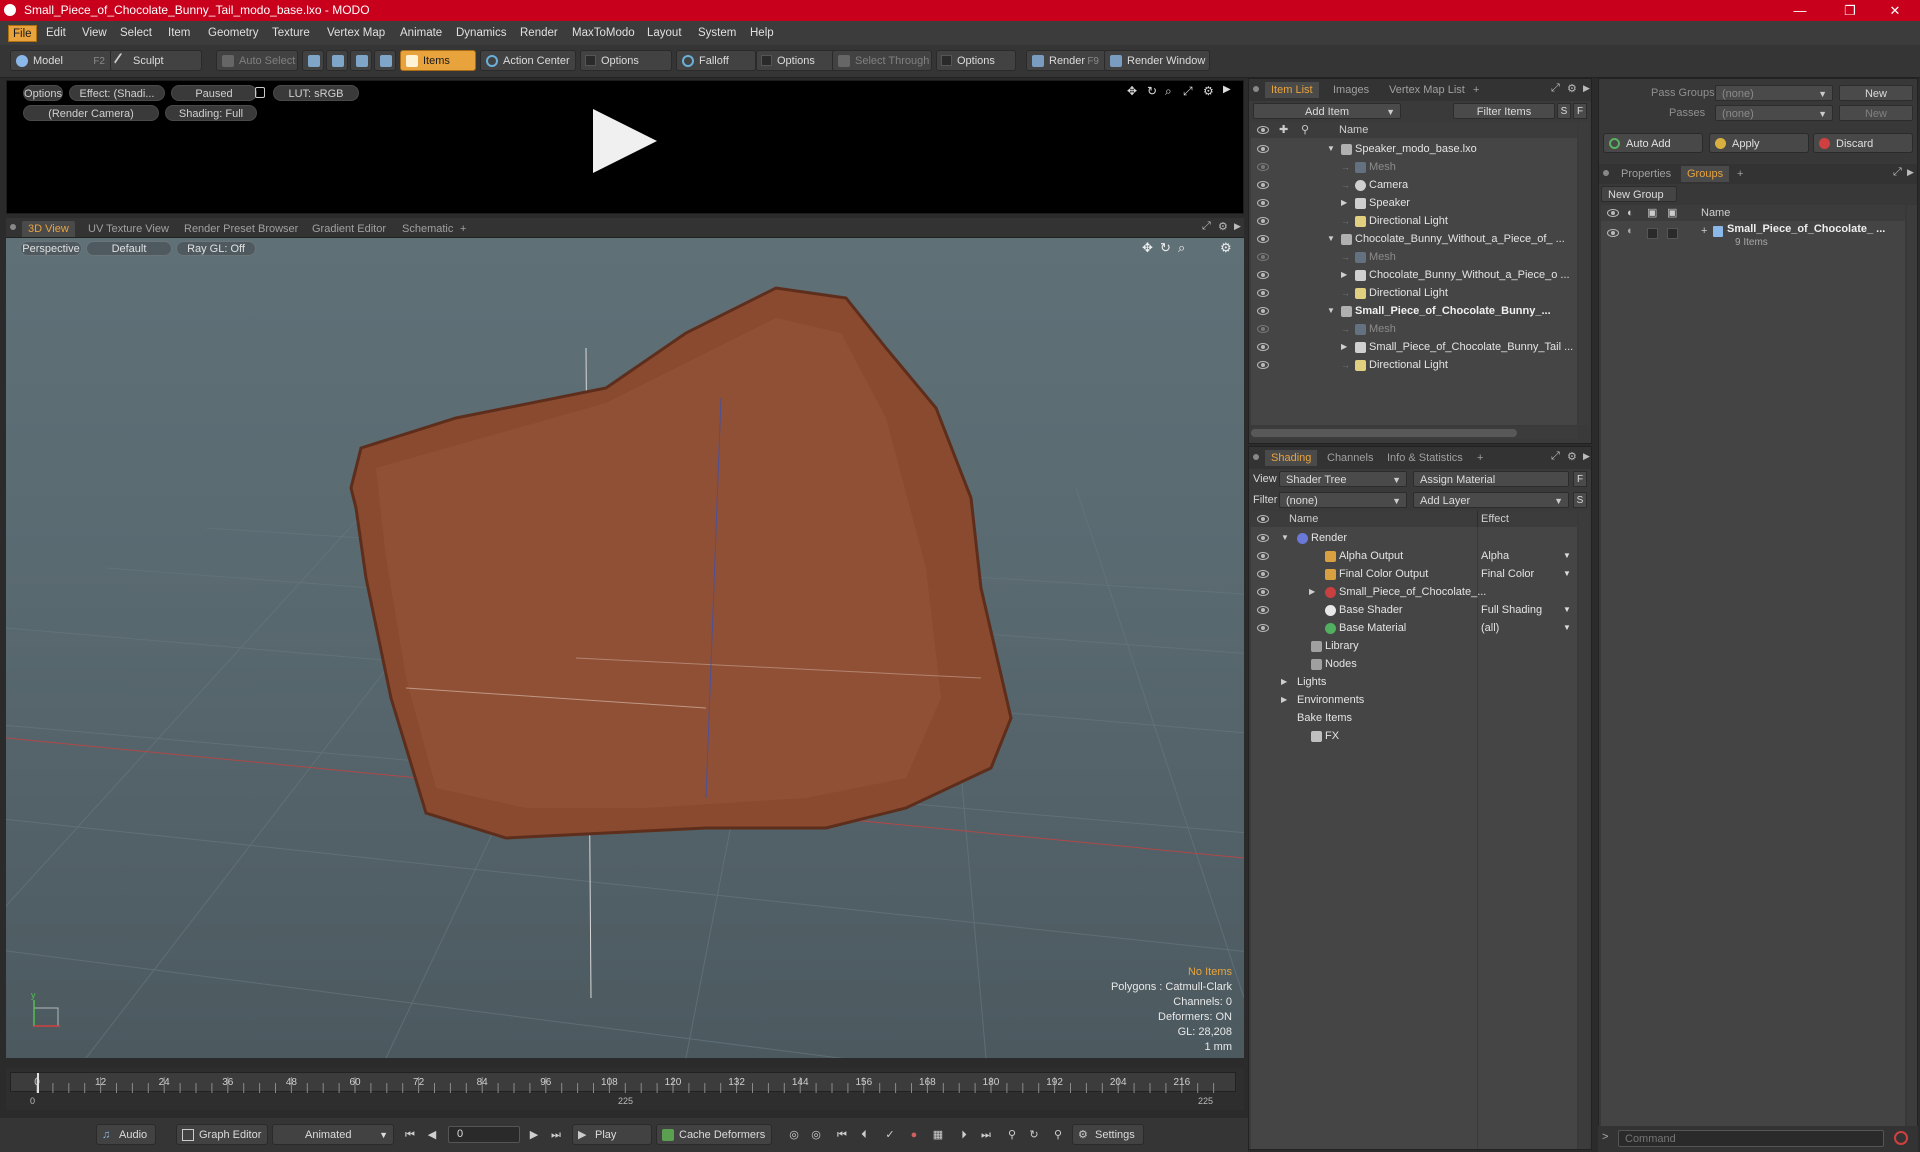 The image size is (1920, 1152). I want to click on viewport-menu-arrow-icon: ▶, so click(1237, 226).